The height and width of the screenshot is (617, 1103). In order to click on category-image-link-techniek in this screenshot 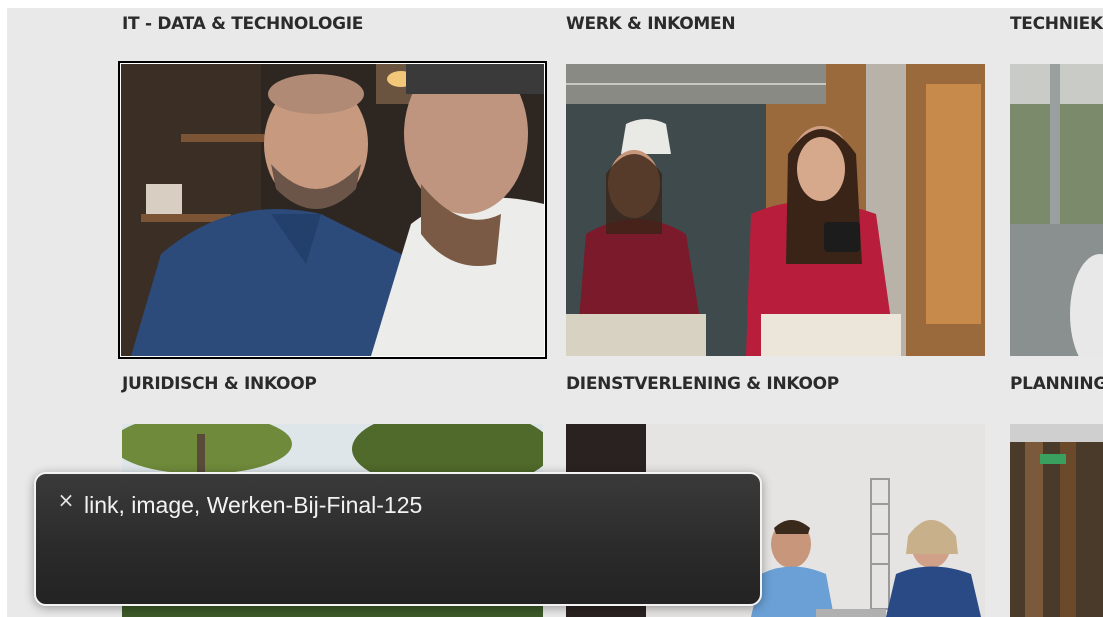, I will do `click(1056, 210)`.